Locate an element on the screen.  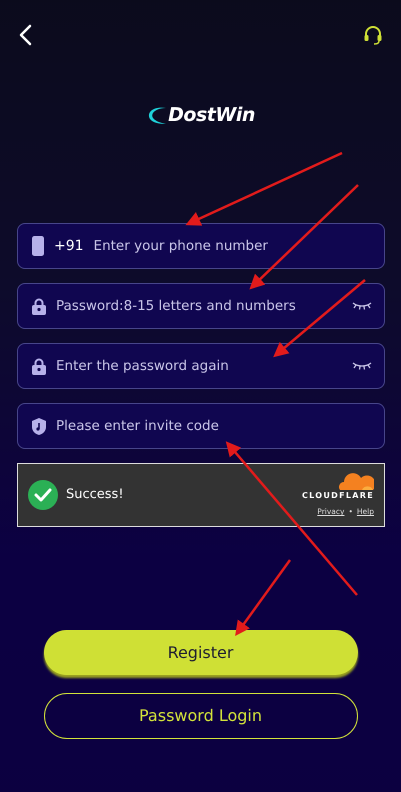
invite-code-field: Please enter invite code is located at coordinates (201, 426).